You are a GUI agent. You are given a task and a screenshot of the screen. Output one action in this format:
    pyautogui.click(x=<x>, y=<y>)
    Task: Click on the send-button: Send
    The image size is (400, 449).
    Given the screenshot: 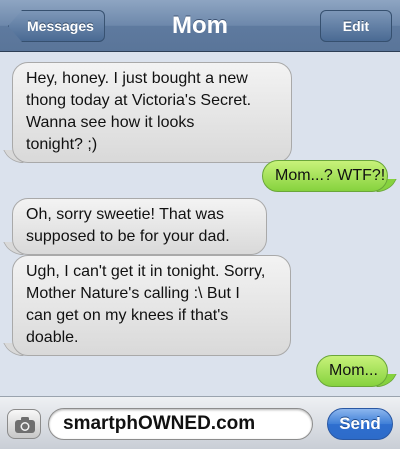 What is the action you would take?
    pyautogui.click(x=360, y=424)
    